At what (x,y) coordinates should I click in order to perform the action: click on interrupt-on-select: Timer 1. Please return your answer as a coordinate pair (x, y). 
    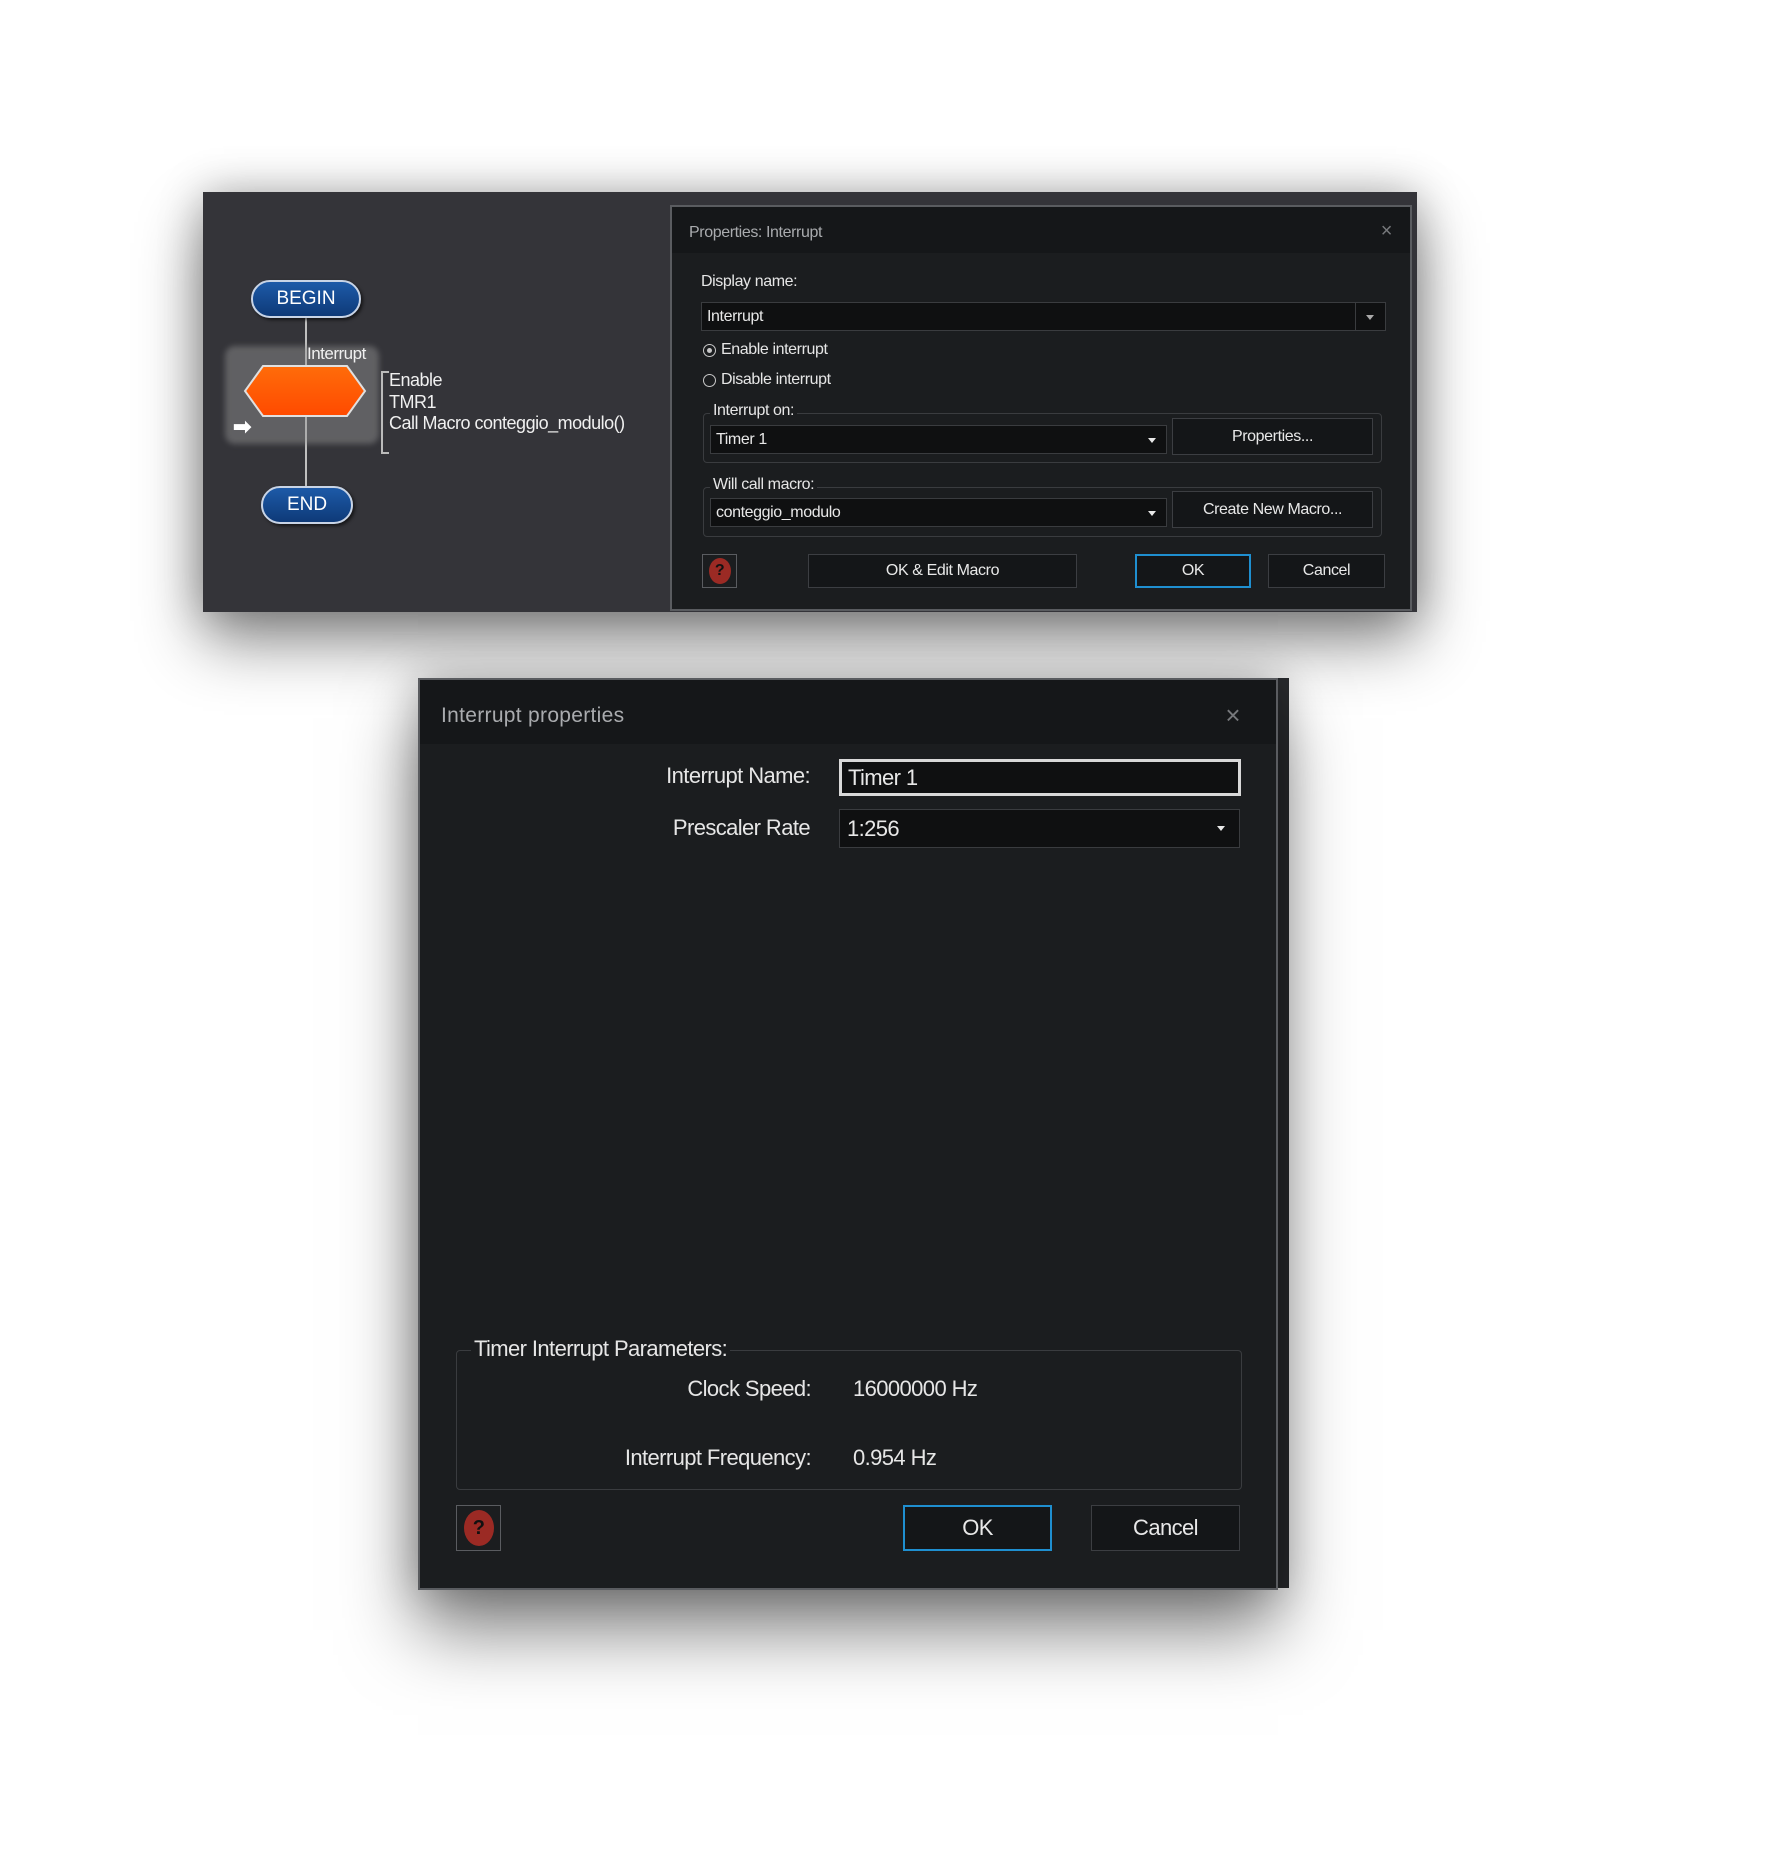
    Looking at the image, I should click on (938, 439).